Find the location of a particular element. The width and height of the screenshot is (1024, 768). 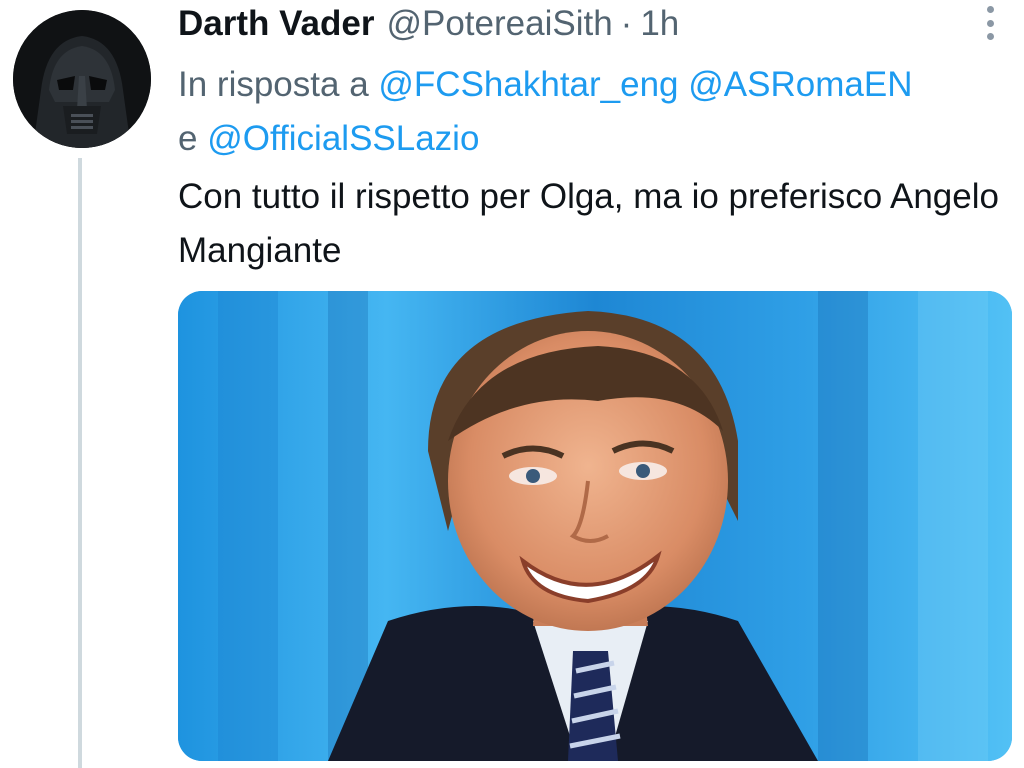

more-options-icon is located at coordinates (990, 23).